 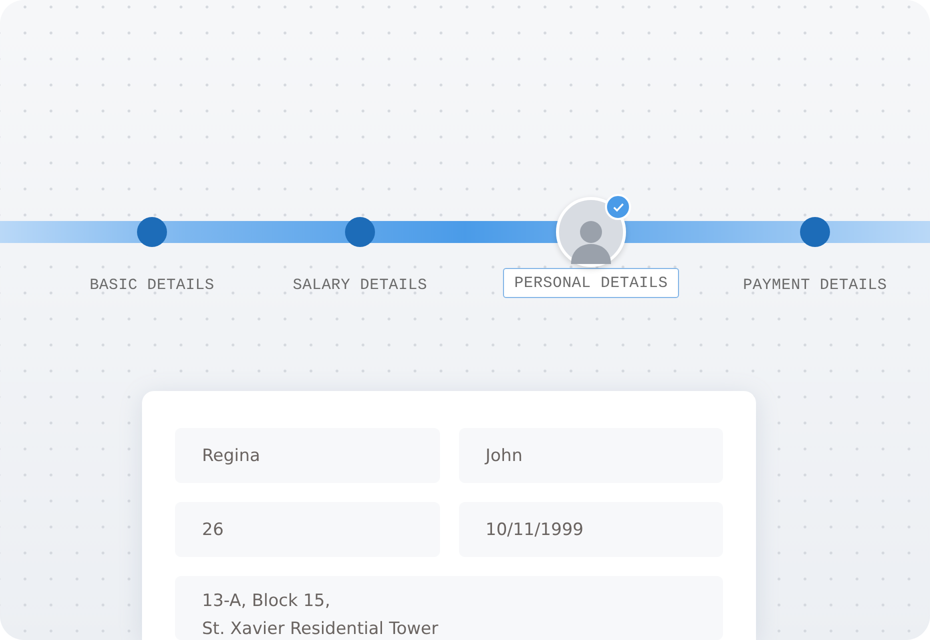 What do you see at coordinates (152, 285) in the screenshot?
I see `step-label: BASIC DETAILS` at bounding box center [152, 285].